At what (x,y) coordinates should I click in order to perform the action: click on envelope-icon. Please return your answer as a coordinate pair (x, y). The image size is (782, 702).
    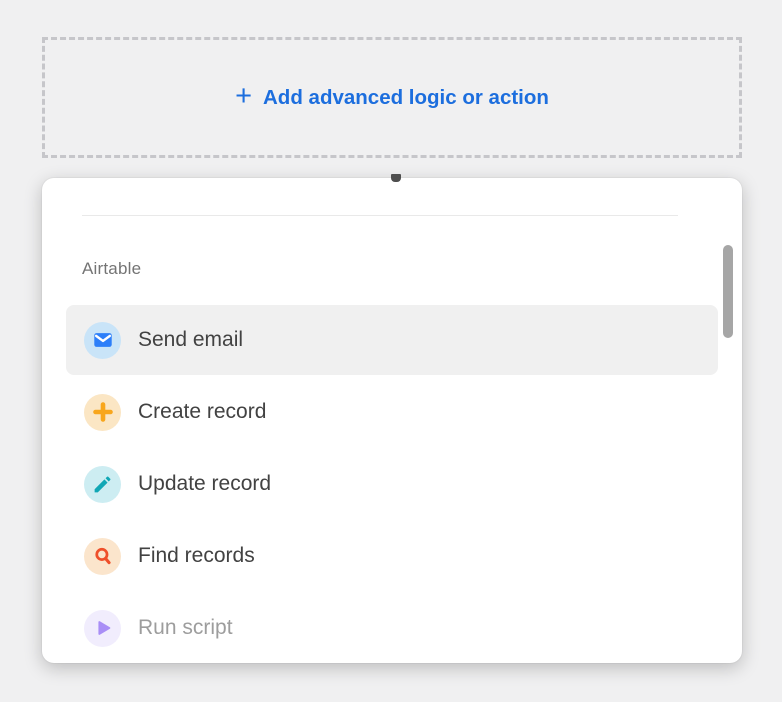
    Looking at the image, I should click on (102, 340).